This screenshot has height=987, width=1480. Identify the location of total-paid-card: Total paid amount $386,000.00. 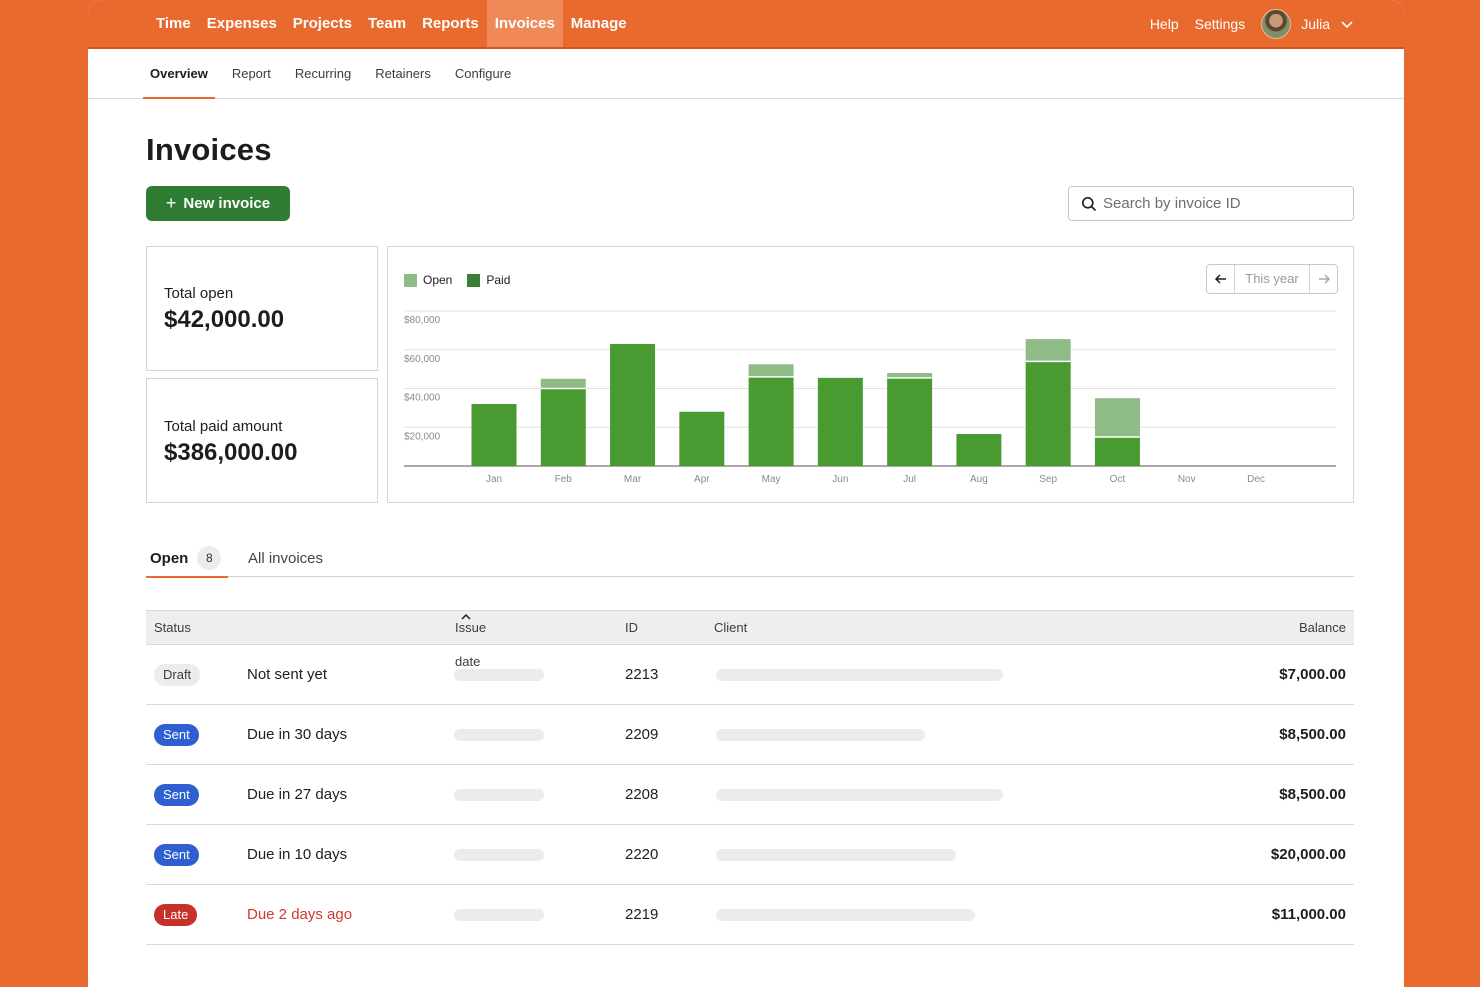
(262, 440).